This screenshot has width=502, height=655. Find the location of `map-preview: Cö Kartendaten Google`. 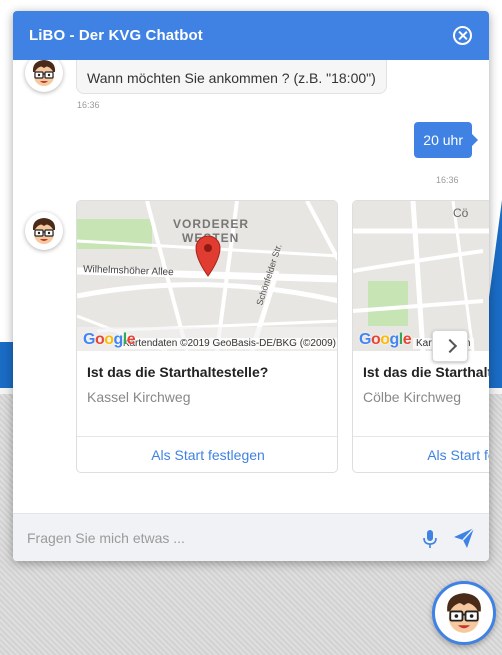

map-preview: Cö Kartendaten Google is located at coordinates (421, 276).